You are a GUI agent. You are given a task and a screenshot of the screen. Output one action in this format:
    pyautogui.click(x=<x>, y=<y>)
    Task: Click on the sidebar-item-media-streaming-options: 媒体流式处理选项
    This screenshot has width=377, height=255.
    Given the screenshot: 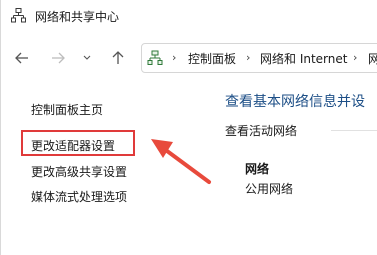 What is the action you would take?
    pyautogui.click(x=79, y=196)
    